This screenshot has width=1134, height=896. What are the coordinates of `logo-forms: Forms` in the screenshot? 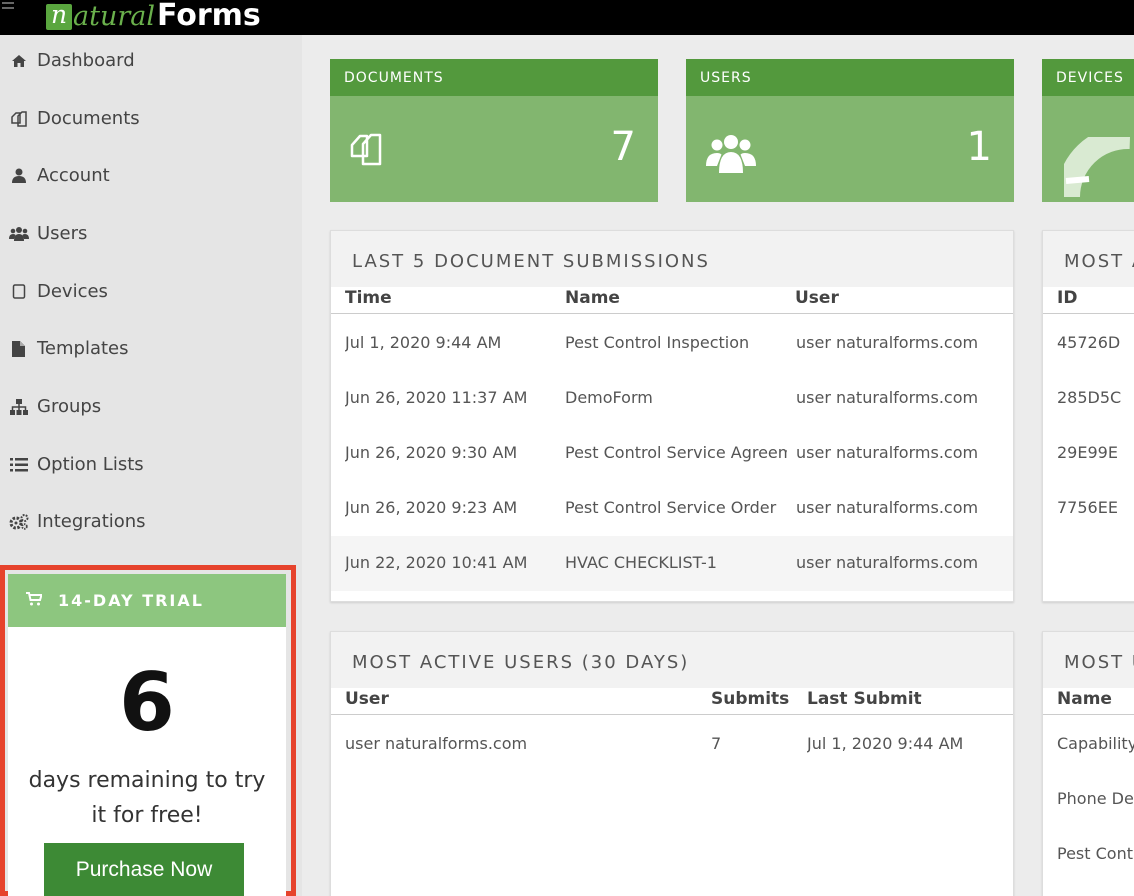 It's located at (208, 16).